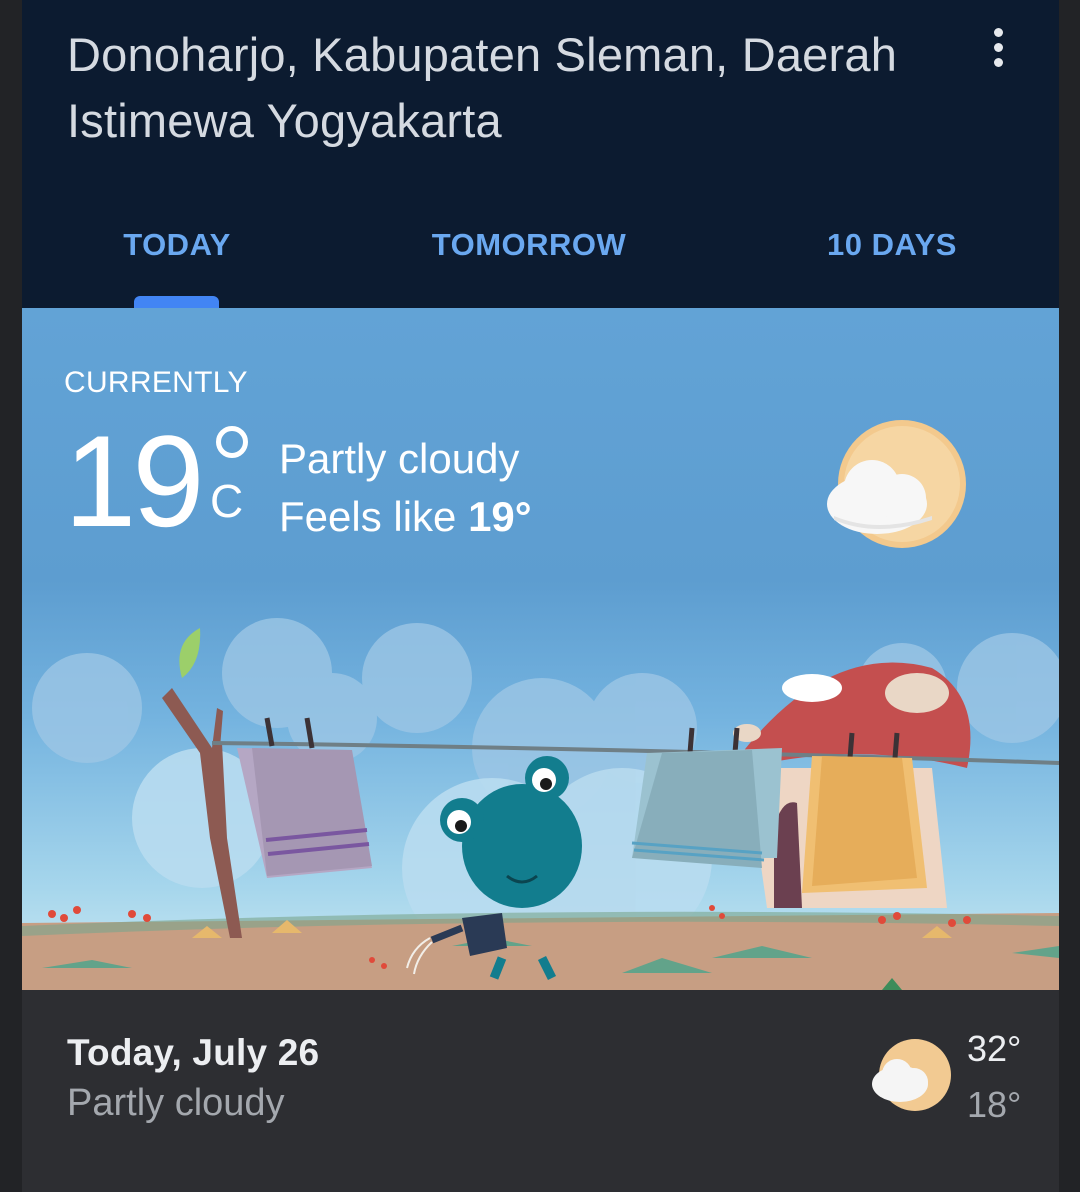 This screenshot has width=1080, height=1192. What do you see at coordinates (176, 1103) in the screenshot?
I see `forecast-condition: Partly cloudy` at bounding box center [176, 1103].